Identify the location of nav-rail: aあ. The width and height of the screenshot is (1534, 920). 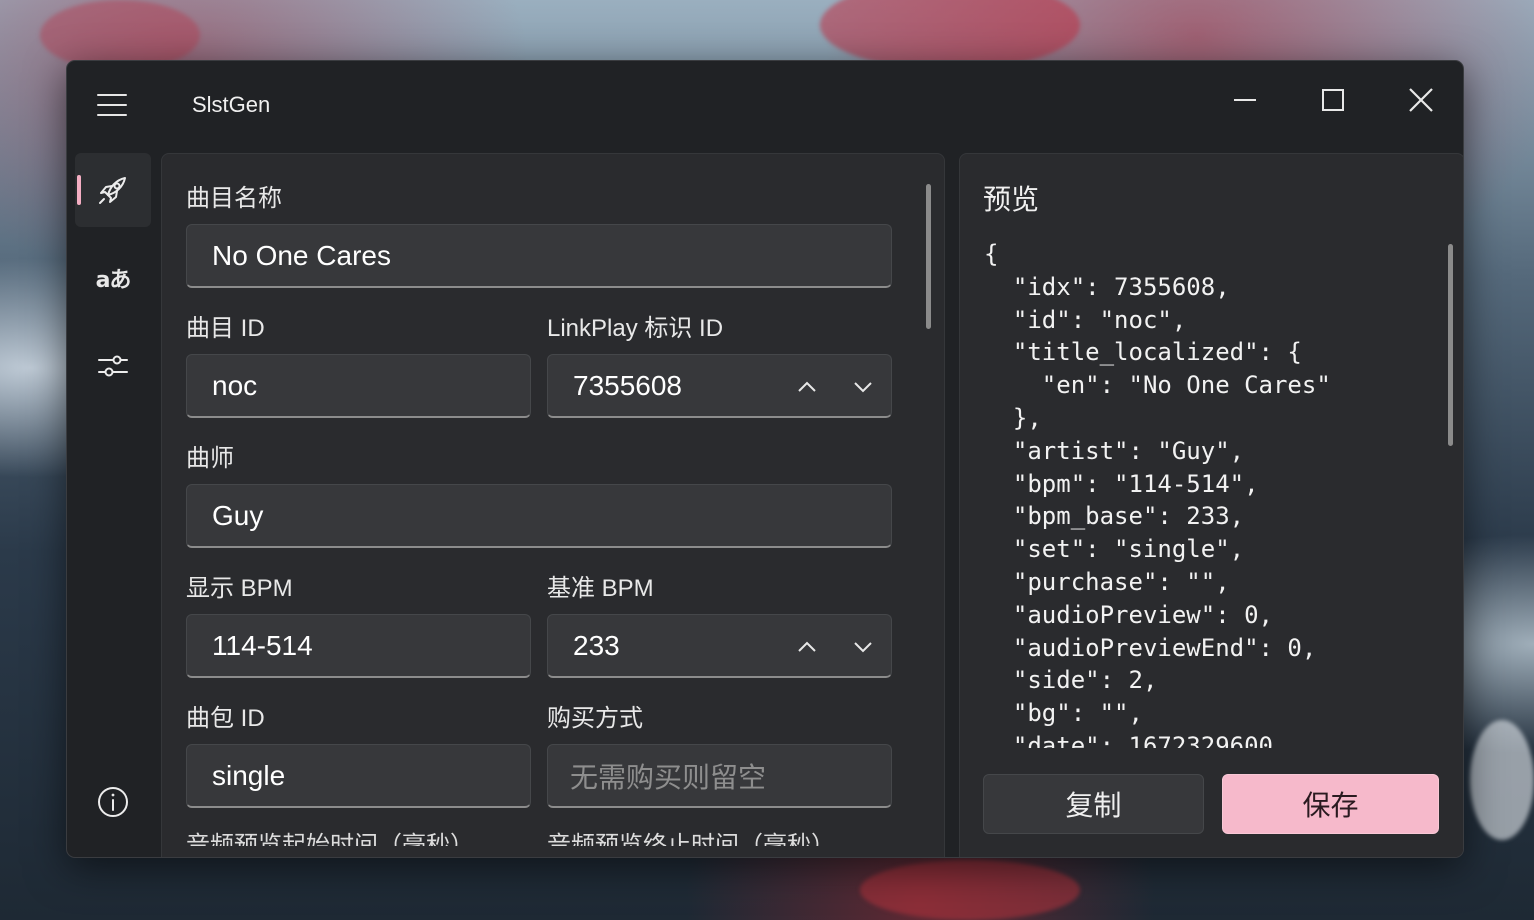
(113, 503).